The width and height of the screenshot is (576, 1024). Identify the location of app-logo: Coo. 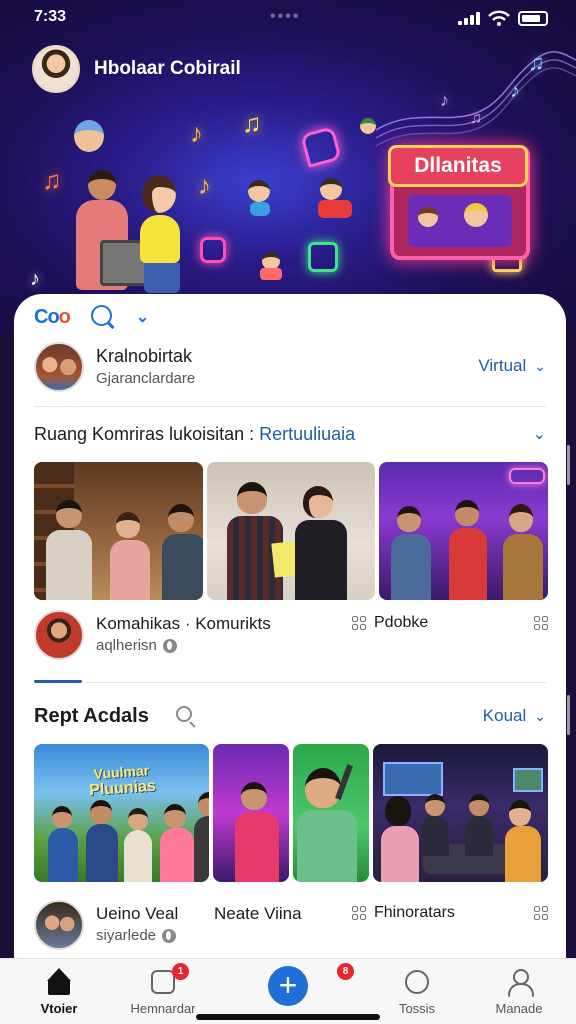
(52, 316).